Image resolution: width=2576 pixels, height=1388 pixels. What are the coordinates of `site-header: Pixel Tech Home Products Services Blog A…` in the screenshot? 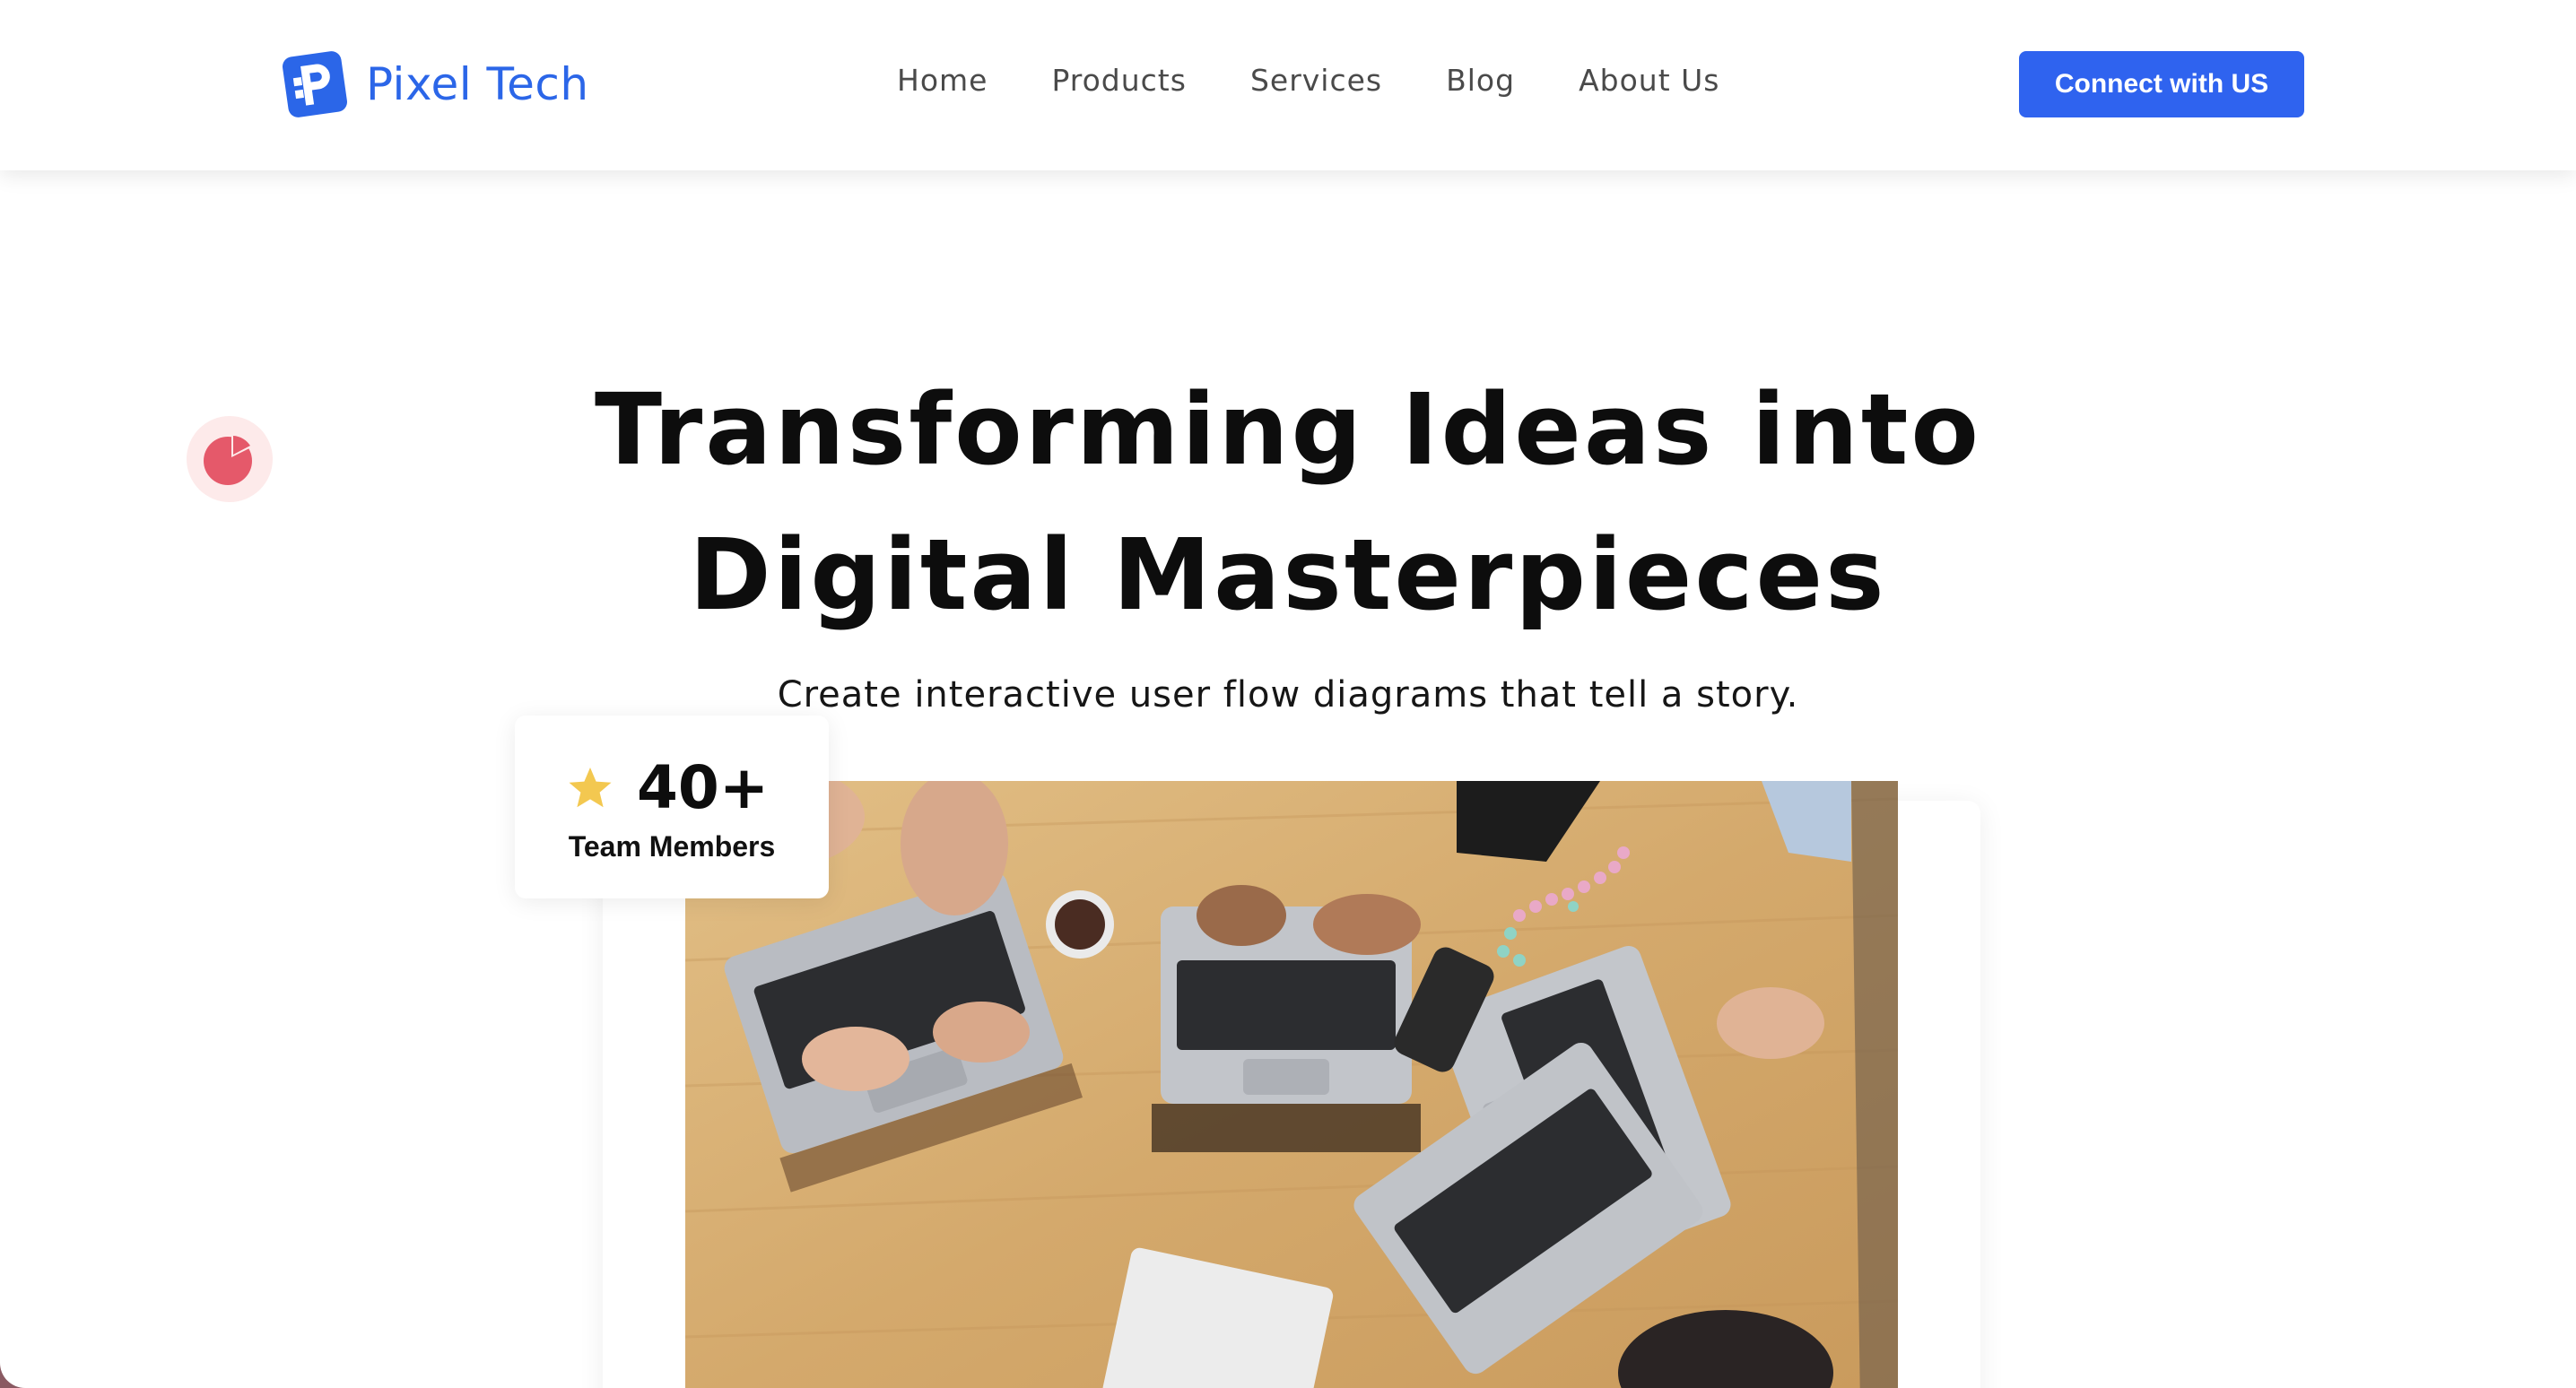 It's located at (1288, 85).